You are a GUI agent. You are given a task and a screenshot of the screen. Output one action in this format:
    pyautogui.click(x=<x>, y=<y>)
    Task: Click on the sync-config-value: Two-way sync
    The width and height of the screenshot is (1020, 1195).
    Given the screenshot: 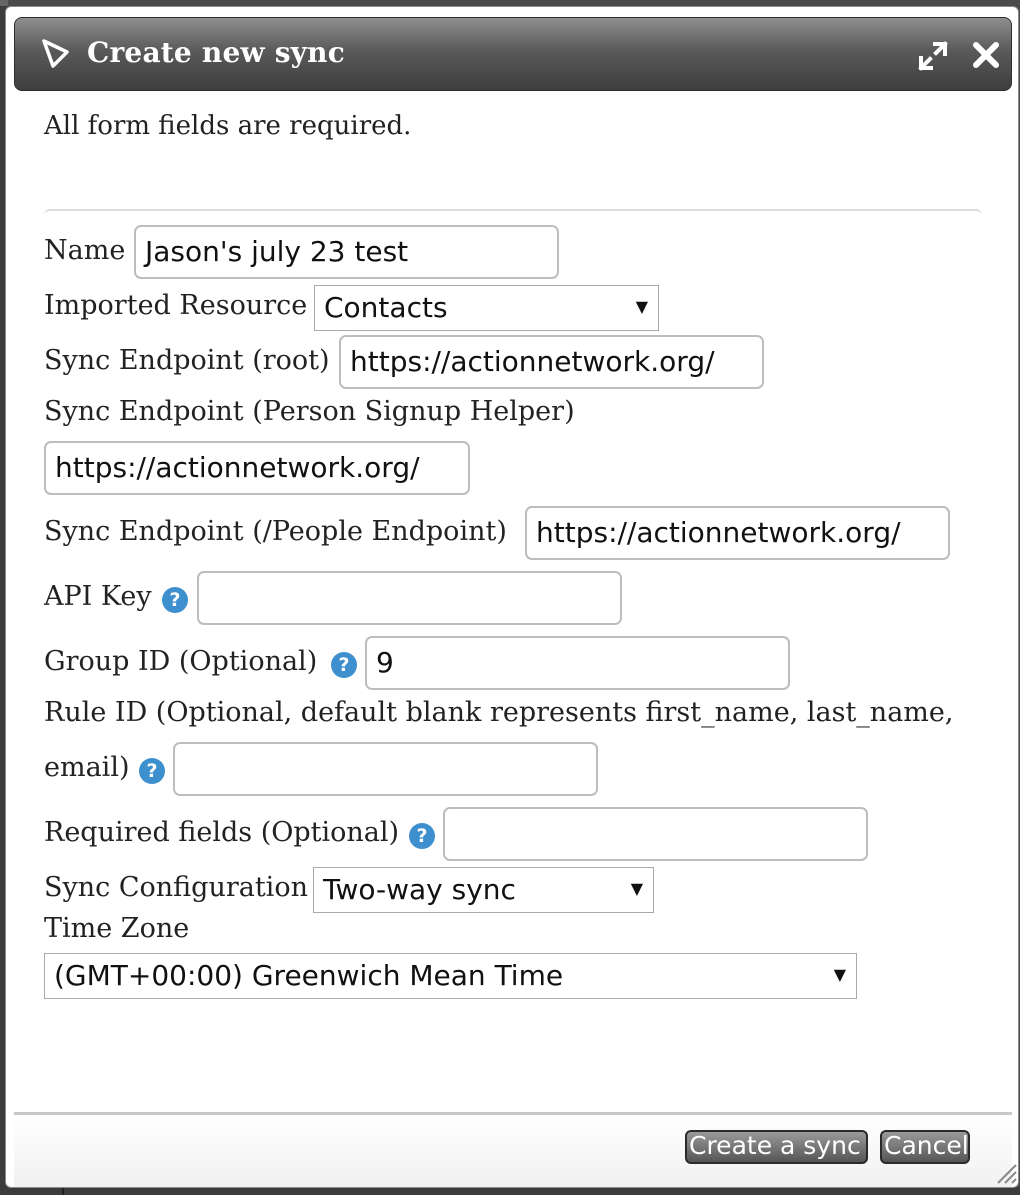 What is the action you would take?
    pyautogui.click(x=419, y=889)
    